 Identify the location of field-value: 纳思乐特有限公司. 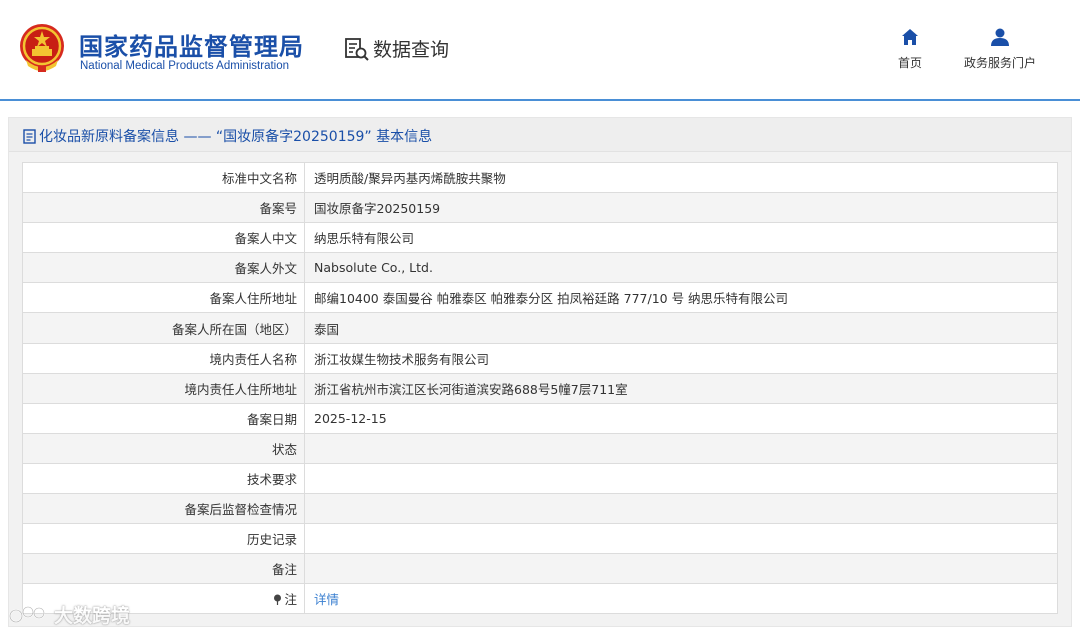
(681, 238).